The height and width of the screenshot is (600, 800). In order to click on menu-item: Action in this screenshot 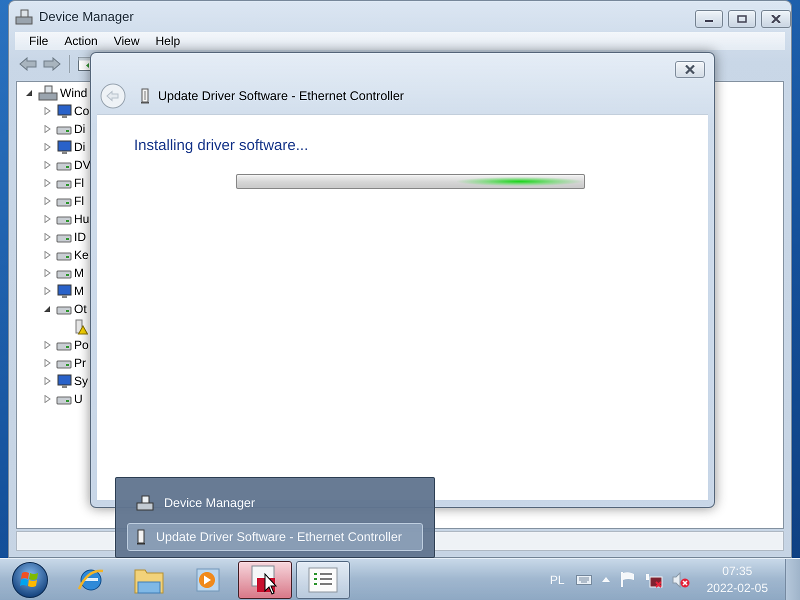, I will do `click(81, 41)`.